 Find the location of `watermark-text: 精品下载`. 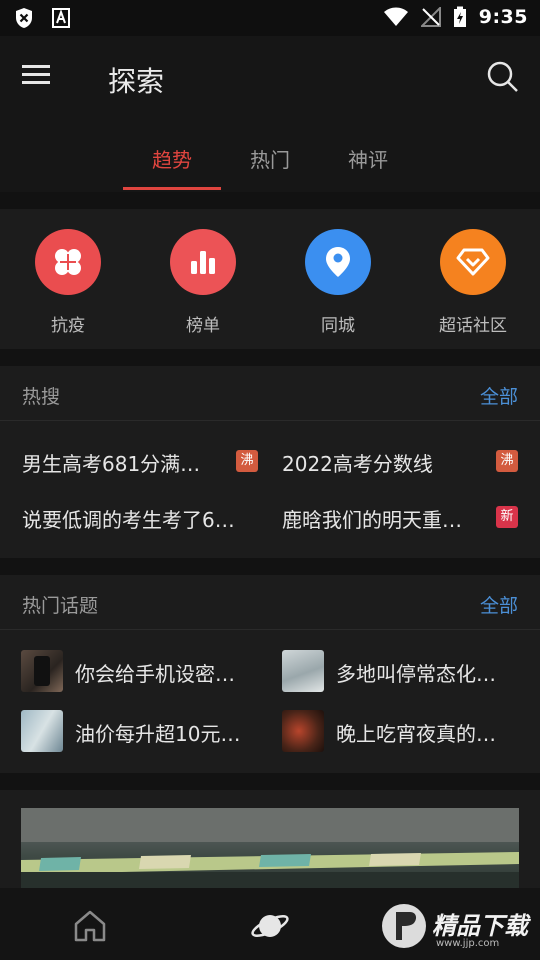

watermark-text: 精品下载 is located at coordinates (480, 926).